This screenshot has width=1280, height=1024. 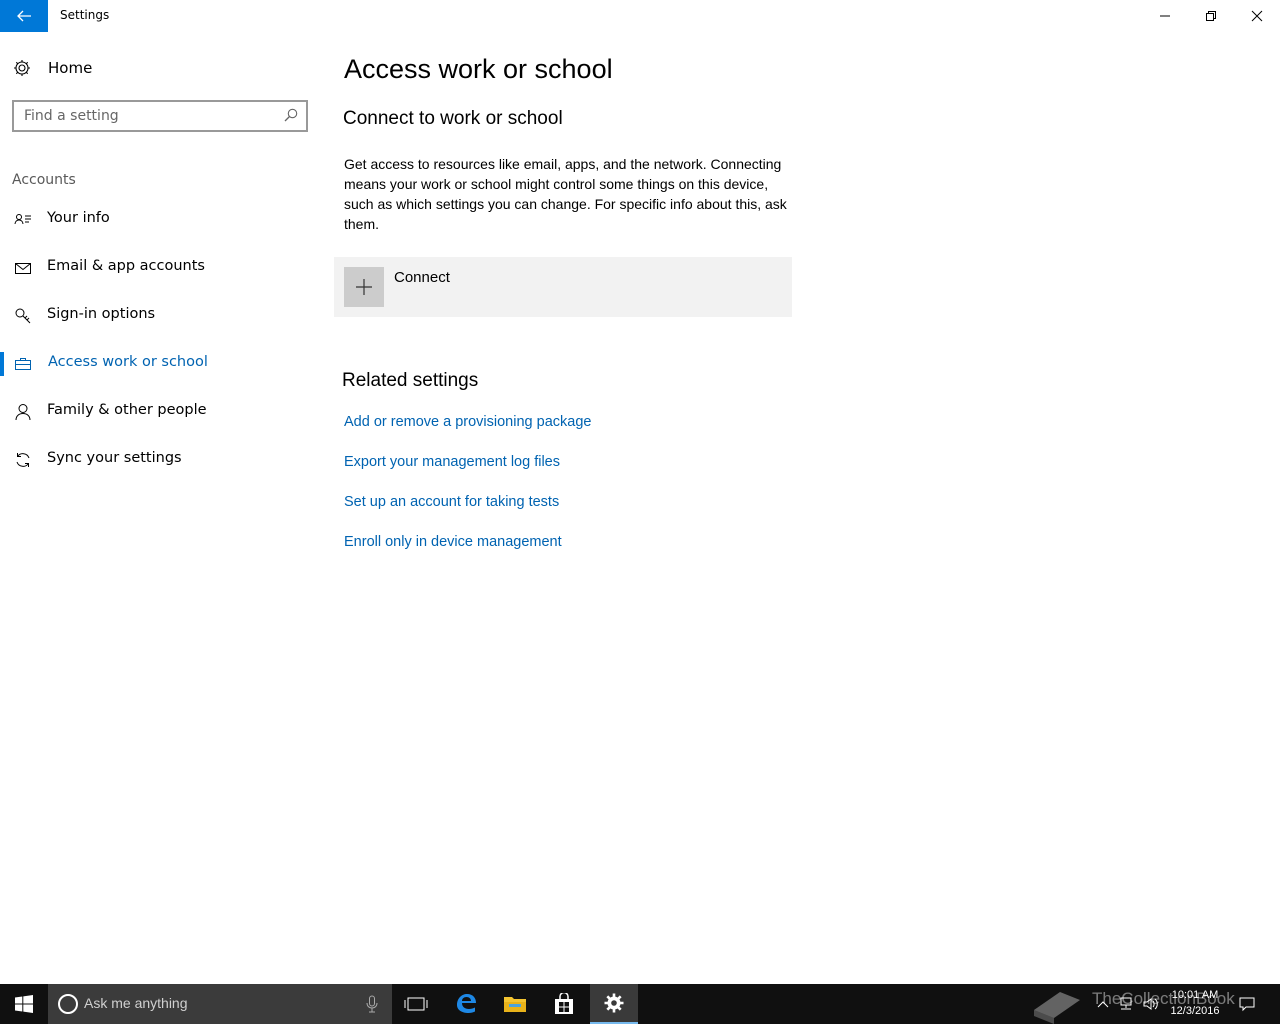 What do you see at coordinates (23, 316) in the screenshot?
I see `key-icon` at bounding box center [23, 316].